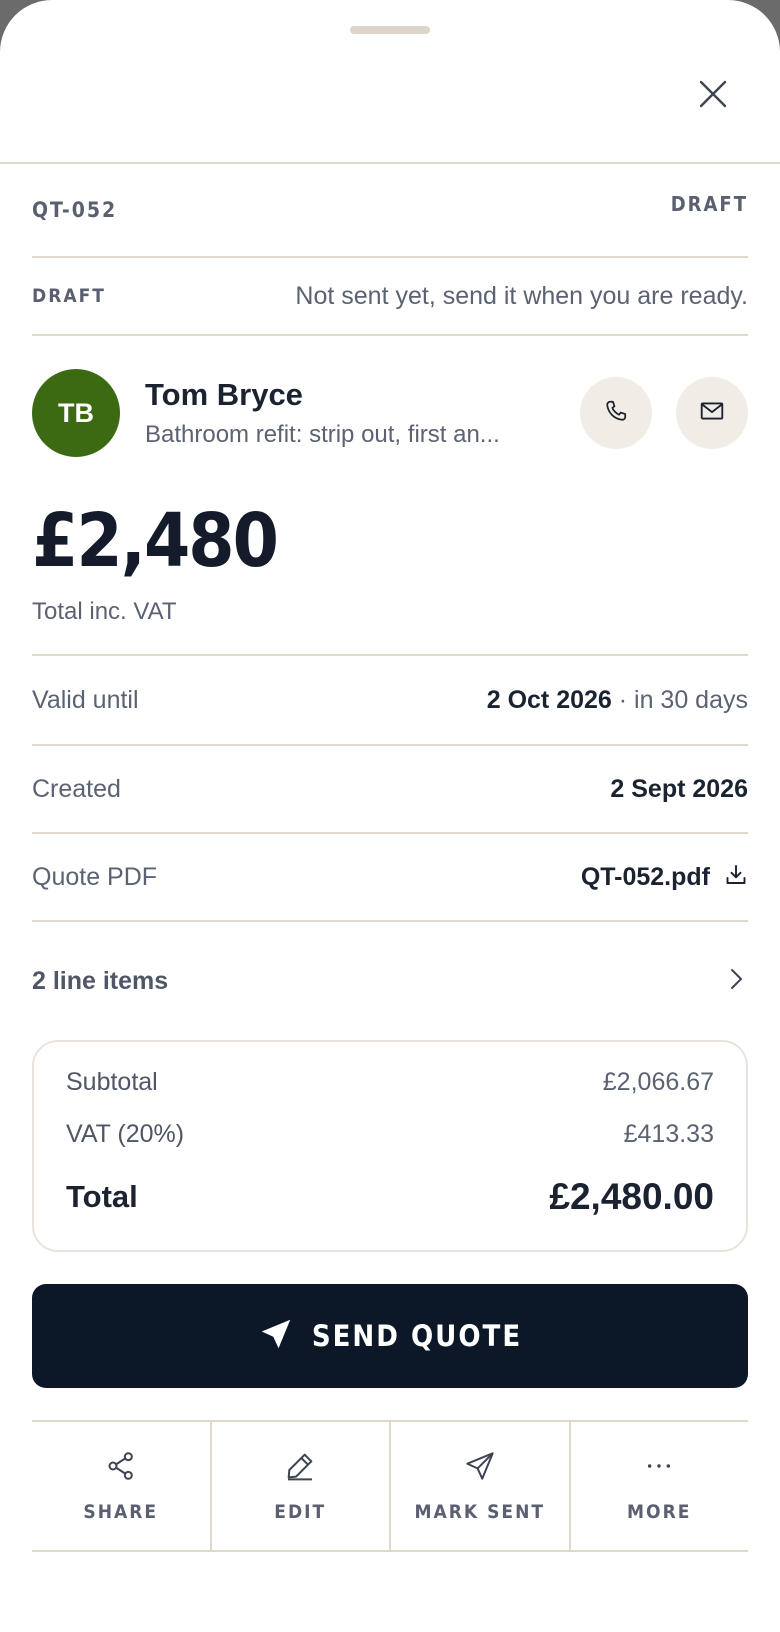 This screenshot has height=1632, width=780. I want to click on edit-label: EDIT, so click(300, 1511).